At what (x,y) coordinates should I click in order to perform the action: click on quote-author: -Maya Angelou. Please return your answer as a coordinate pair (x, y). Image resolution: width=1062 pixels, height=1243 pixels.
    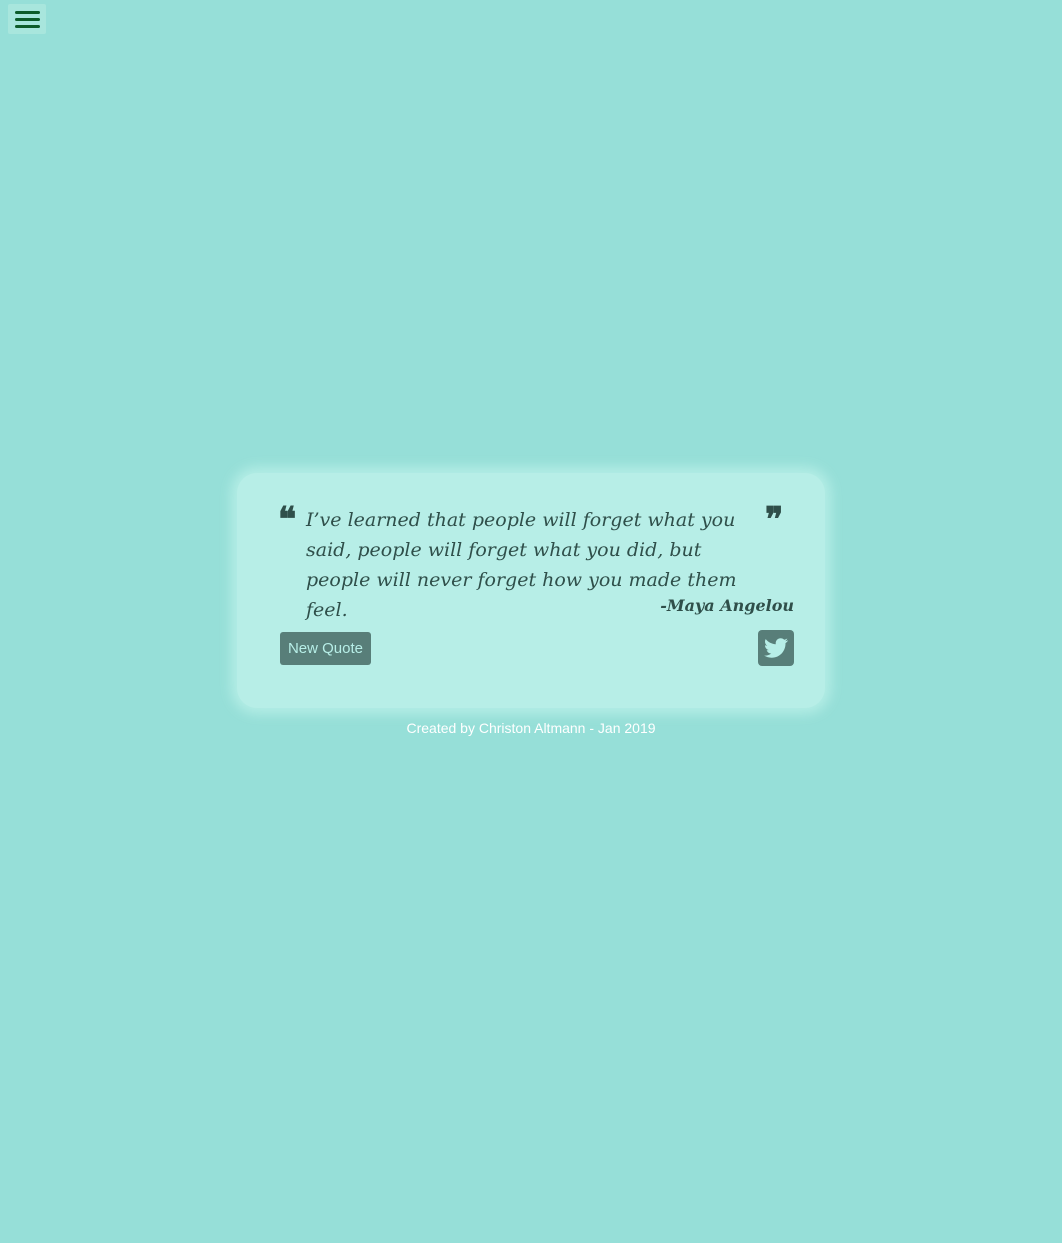
    Looking at the image, I should click on (727, 605).